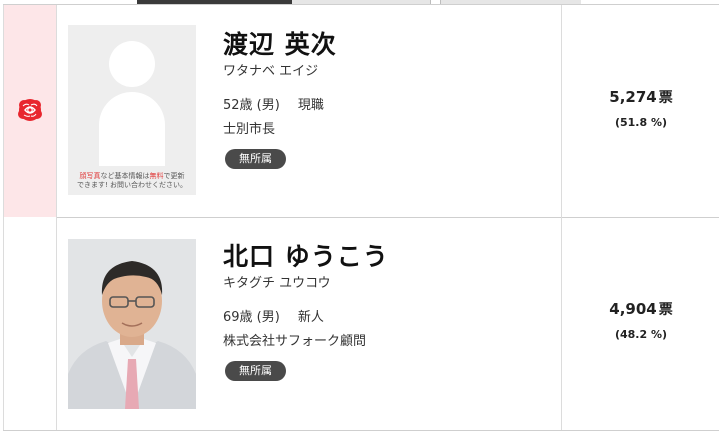 The image size is (720, 433). Describe the element at coordinates (295, 341) in the screenshot. I see `candidate-job: 株式会社サフォーク顧問` at that location.